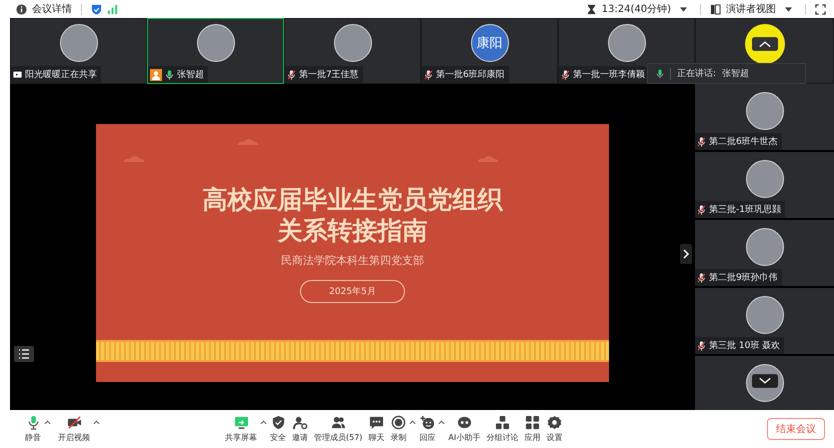 This screenshot has height=448, width=834. Describe the element at coordinates (736, 74) in the screenshot. I see `speaker-name: 张智超` at that location.